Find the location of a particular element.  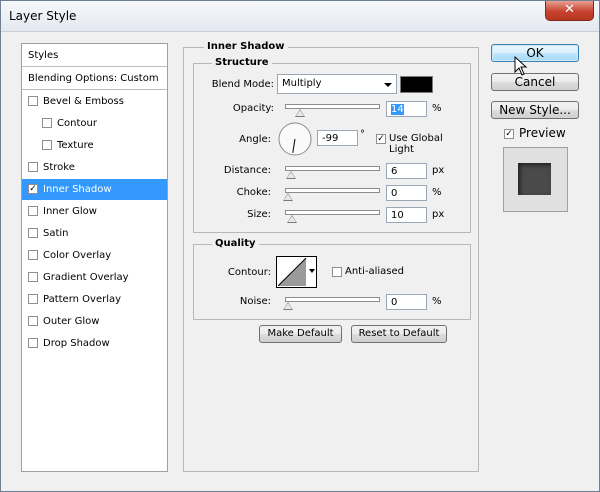

style-item-color-overlay: Color Overlay is located at coordinates (94, 255).